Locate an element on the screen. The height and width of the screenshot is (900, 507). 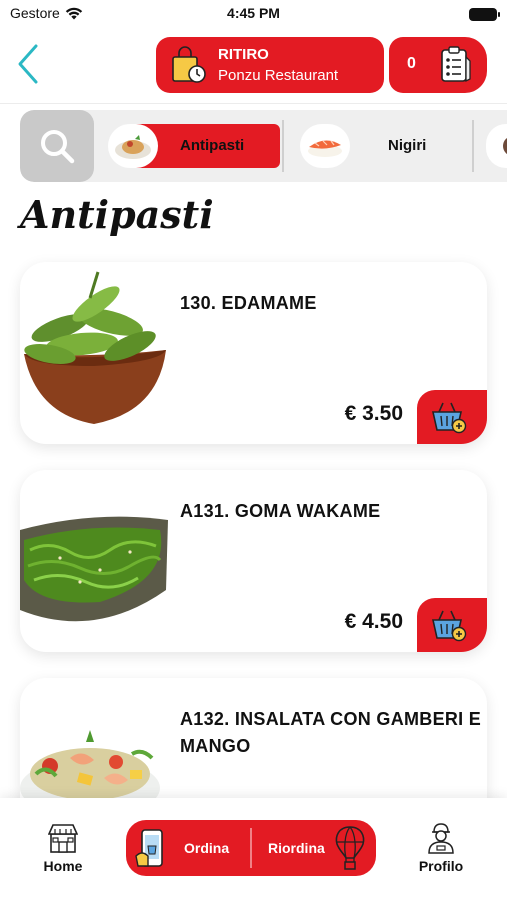
cart-button: 0 is located at coordinates (438, 65).